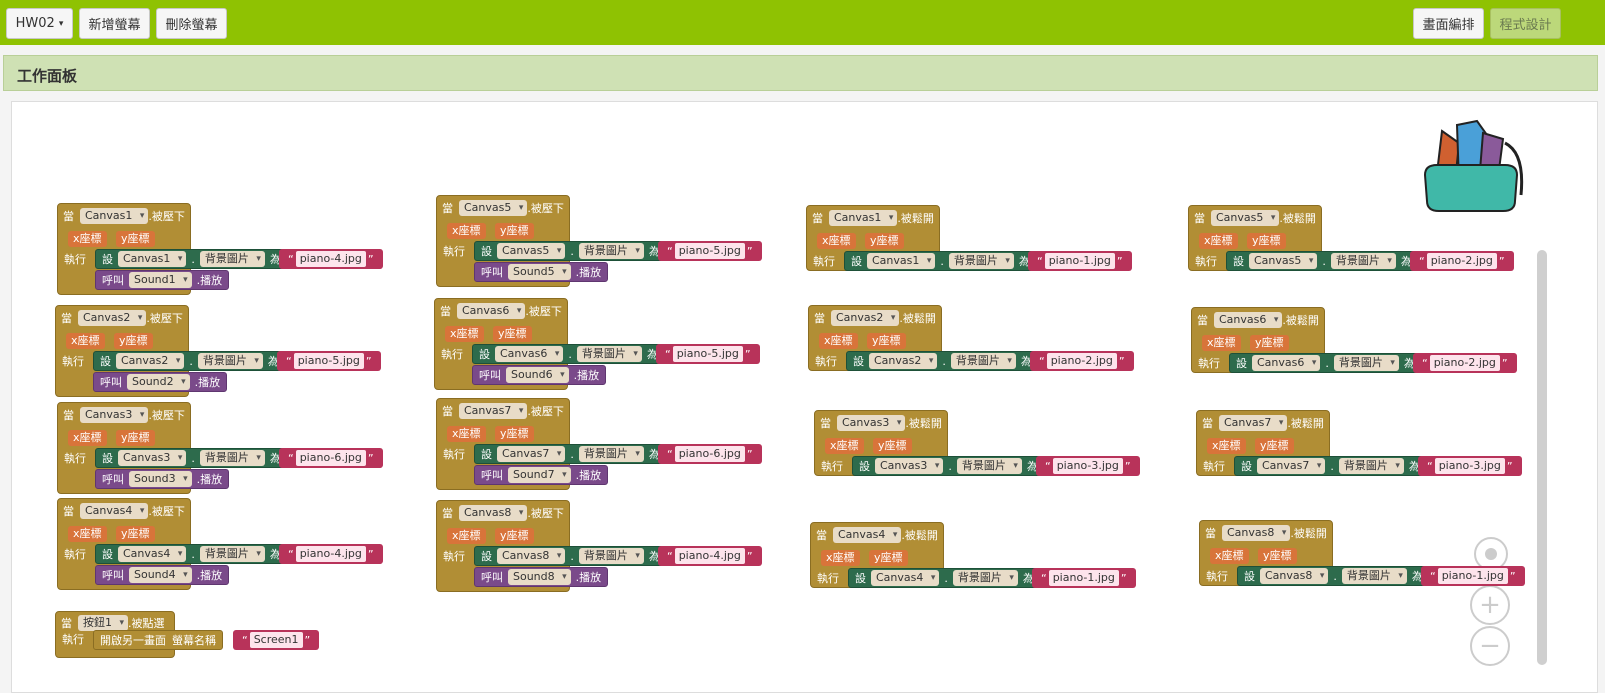 This screenshot has height=693, width=1605. Describe the element at coordinates (114, 23) in the screenshot. I see `add-screen-button: 新增螢幕` at that location.